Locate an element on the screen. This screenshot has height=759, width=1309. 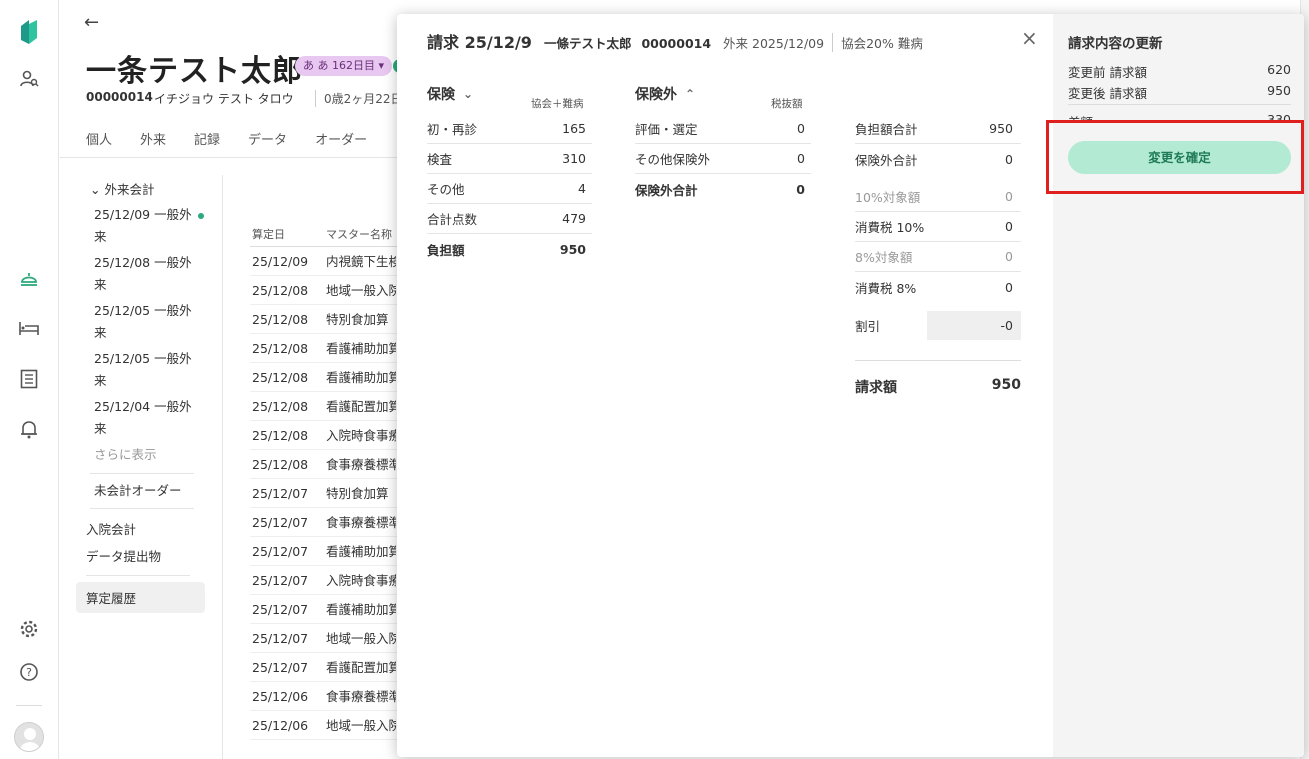
table-row: 25/12/08 入院時食事療 is located at coordinates (330, 435).